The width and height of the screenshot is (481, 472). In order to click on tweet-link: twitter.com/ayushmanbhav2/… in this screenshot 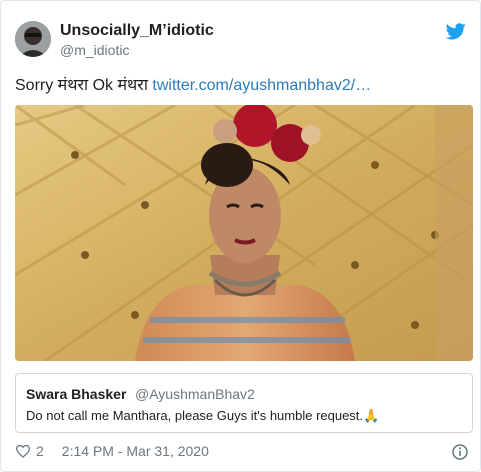, I will do `click(261, 85)`.